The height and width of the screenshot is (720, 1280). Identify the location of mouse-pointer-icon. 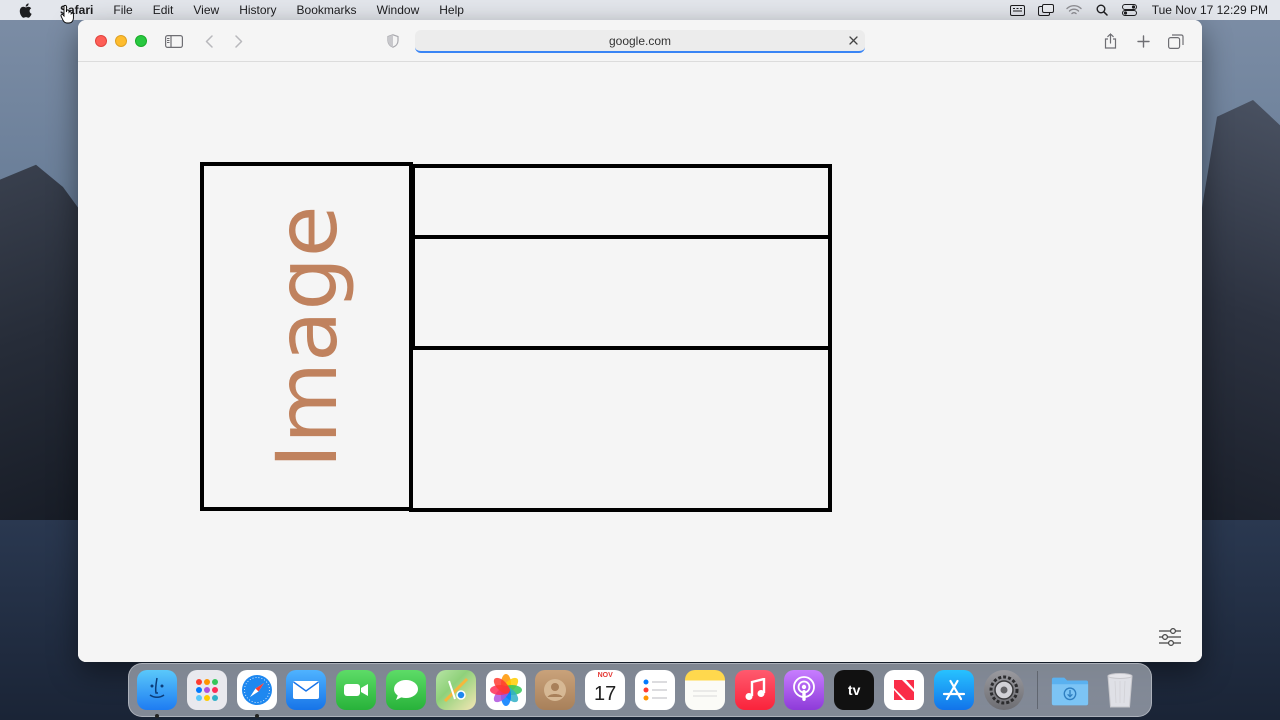
(67, 14).